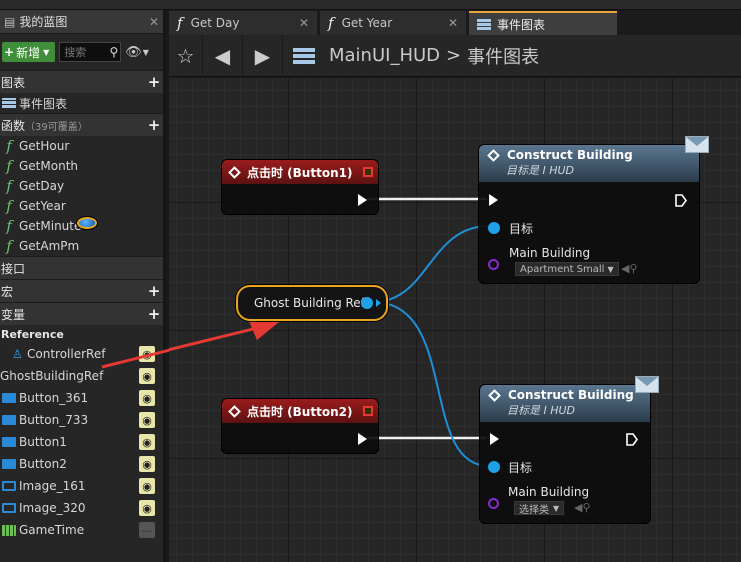 The height and width of the screenshot is (562, 741). I want to click on variable-item: Image_320 ◉, so click(81, 508).